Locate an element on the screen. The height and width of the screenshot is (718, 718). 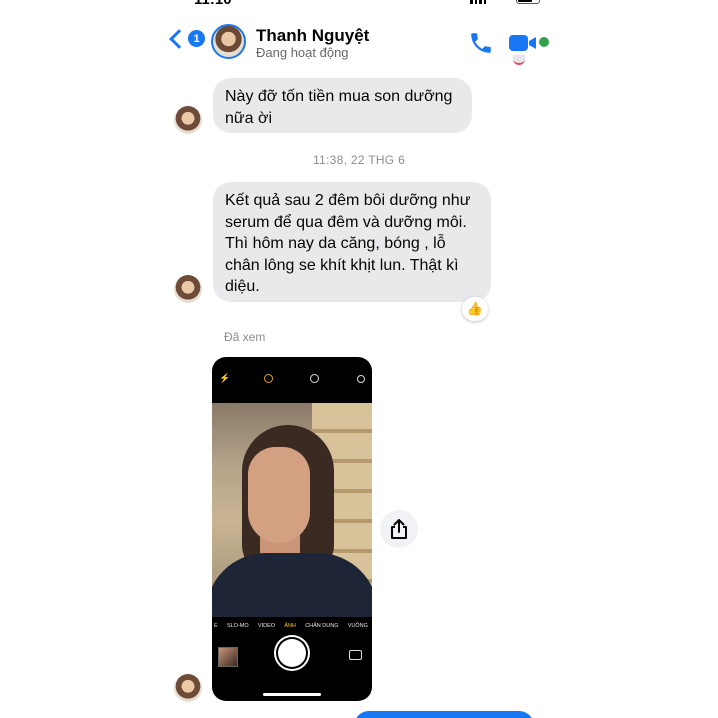
back-button: 1 is located at coordinates (186, 38).